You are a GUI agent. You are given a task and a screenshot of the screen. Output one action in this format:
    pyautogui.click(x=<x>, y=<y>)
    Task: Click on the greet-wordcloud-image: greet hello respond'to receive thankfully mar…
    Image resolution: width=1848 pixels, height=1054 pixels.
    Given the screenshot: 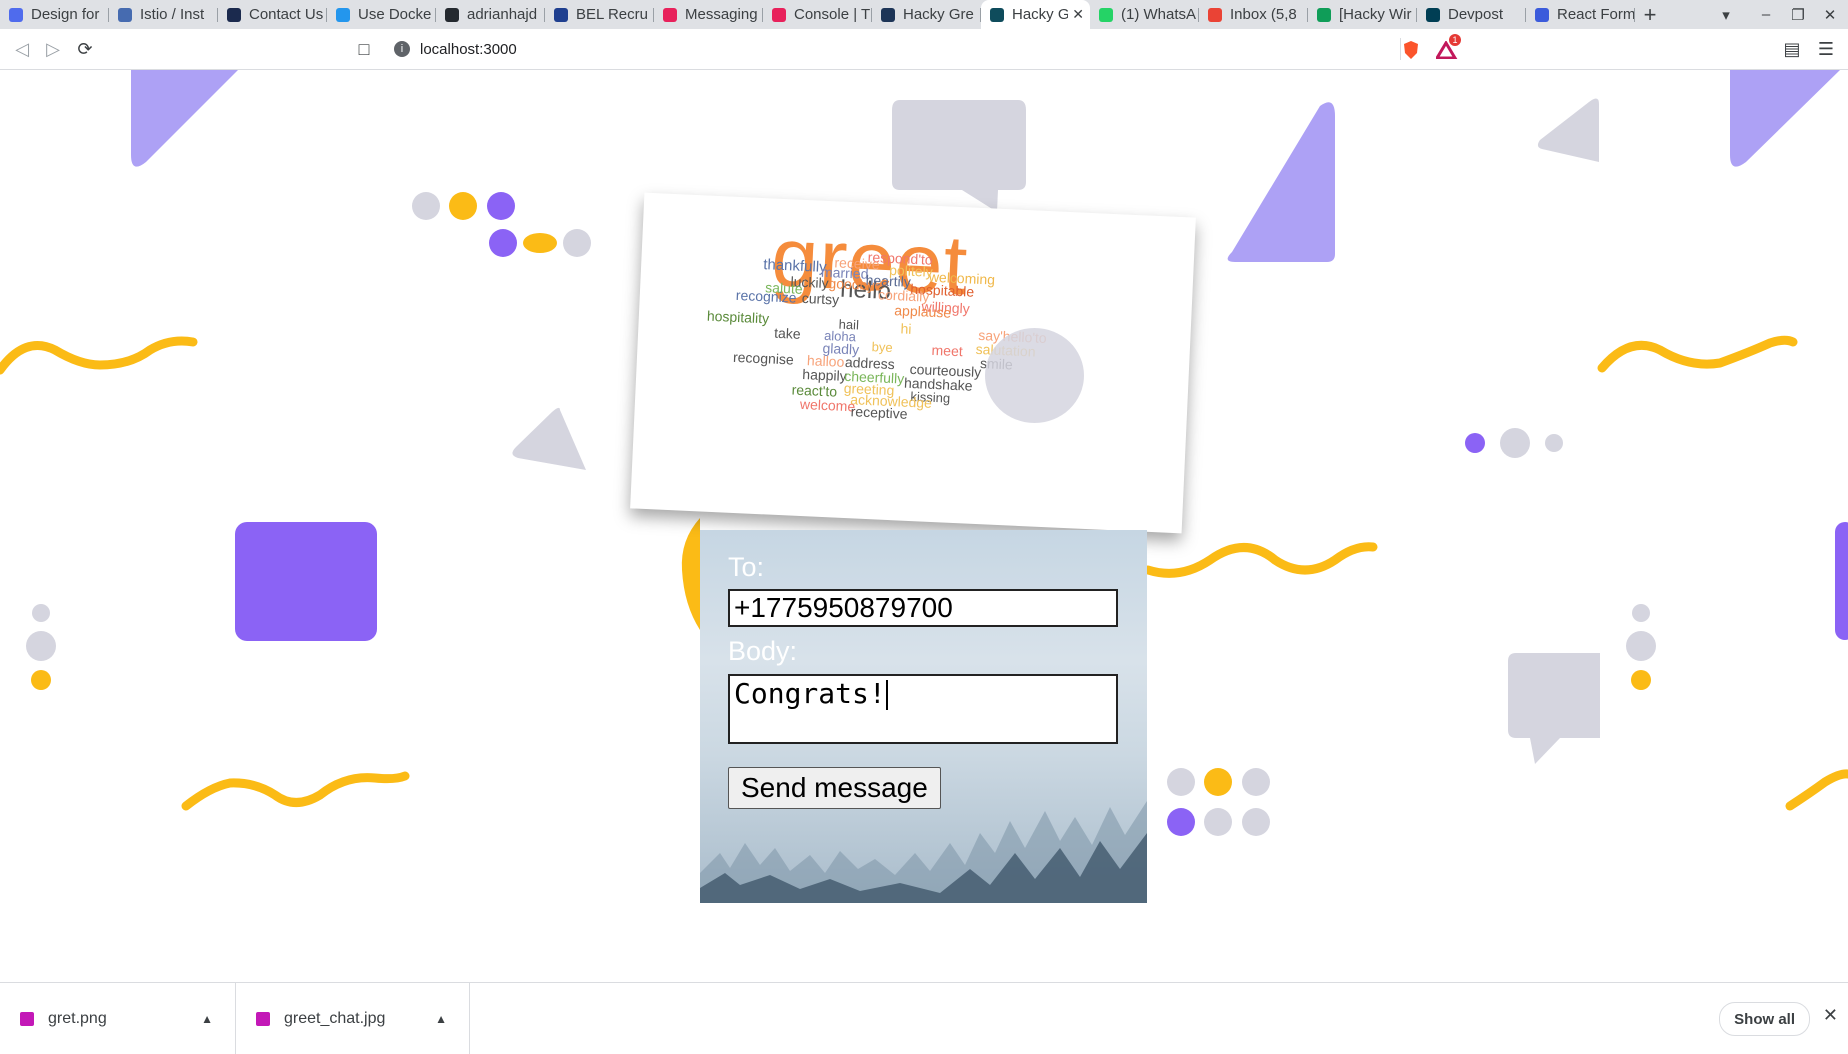 What is the action you would take?
    pyautogui.click(x=913, y=363)
    